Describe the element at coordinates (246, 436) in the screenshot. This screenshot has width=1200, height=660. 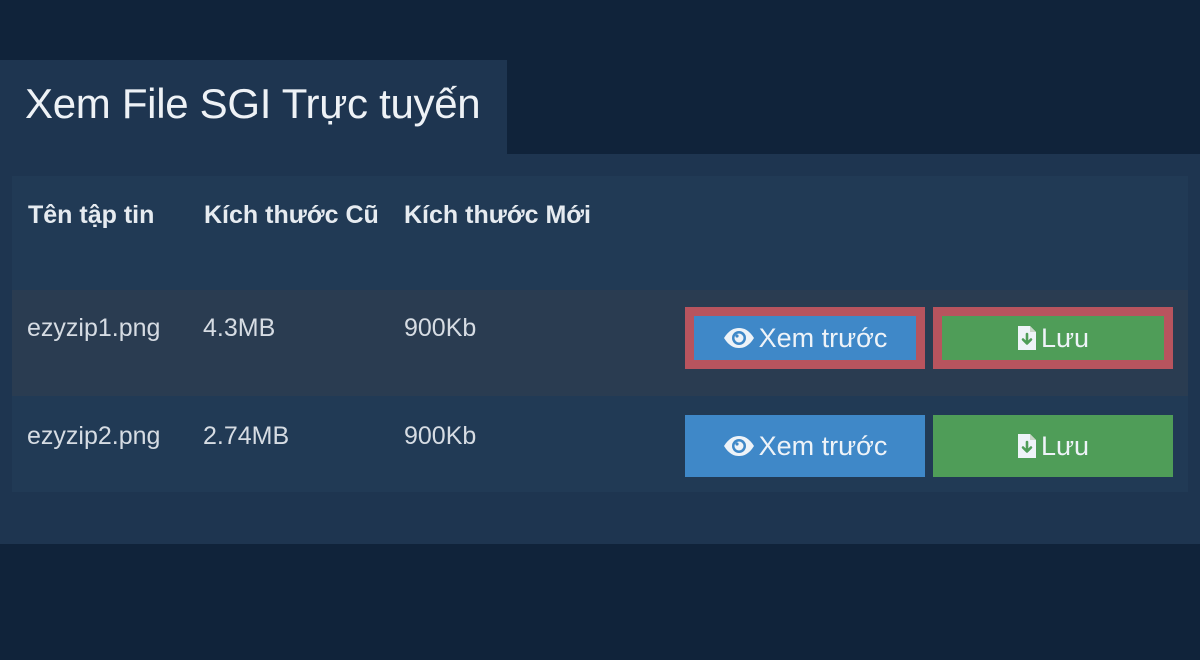
I see `old-size: 2.74MB` at that location.